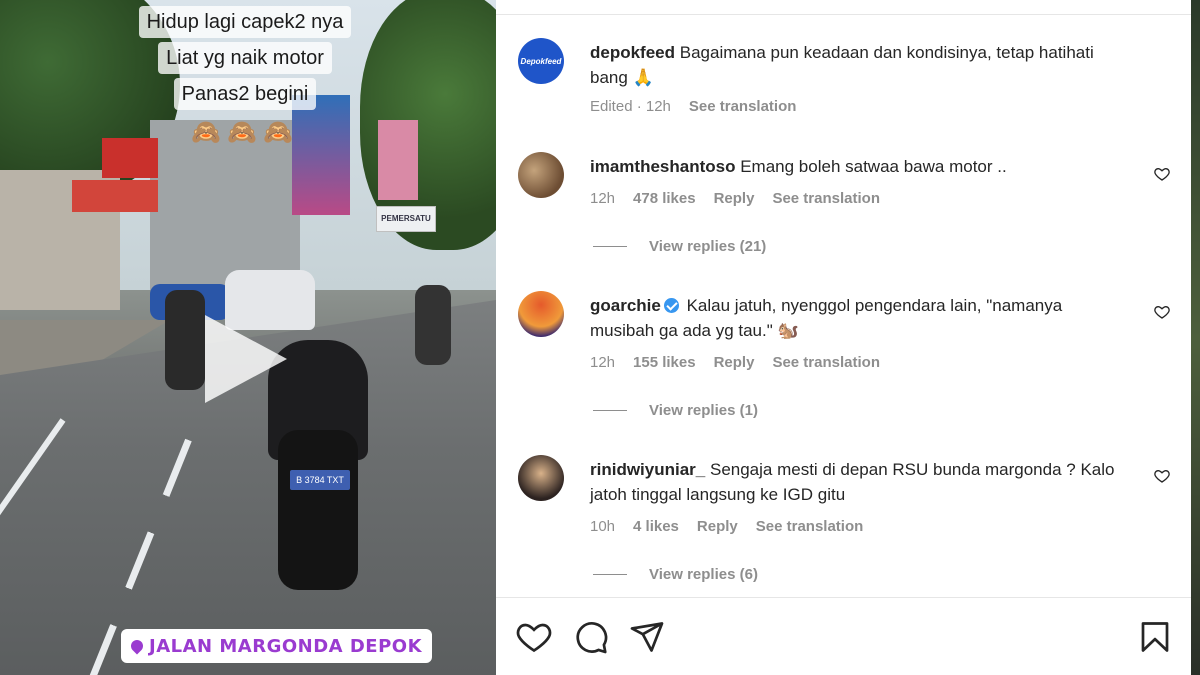  I want to click on view-replies-button: View replies (21), so click(679, 246).